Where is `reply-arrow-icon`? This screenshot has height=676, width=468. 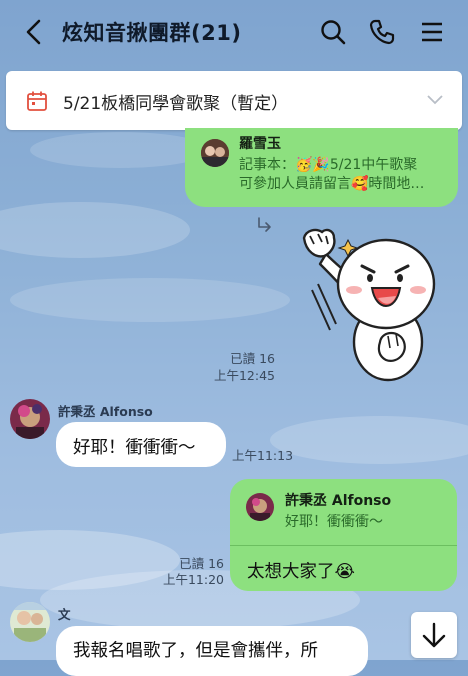 reply-arrow-icon is located at coordinates (264, 224).